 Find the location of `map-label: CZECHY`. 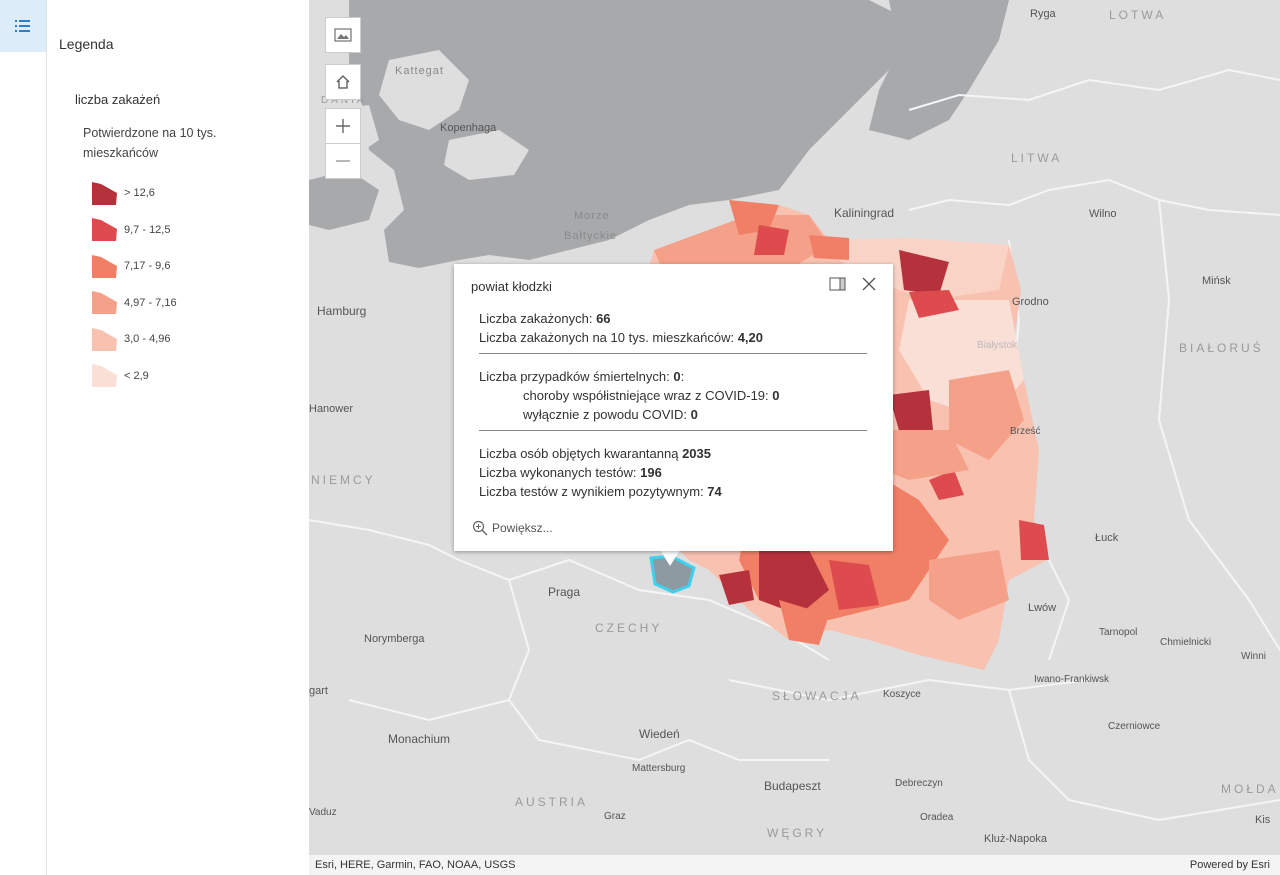

map-label: CZECHY is located at coordinates (629, 628).